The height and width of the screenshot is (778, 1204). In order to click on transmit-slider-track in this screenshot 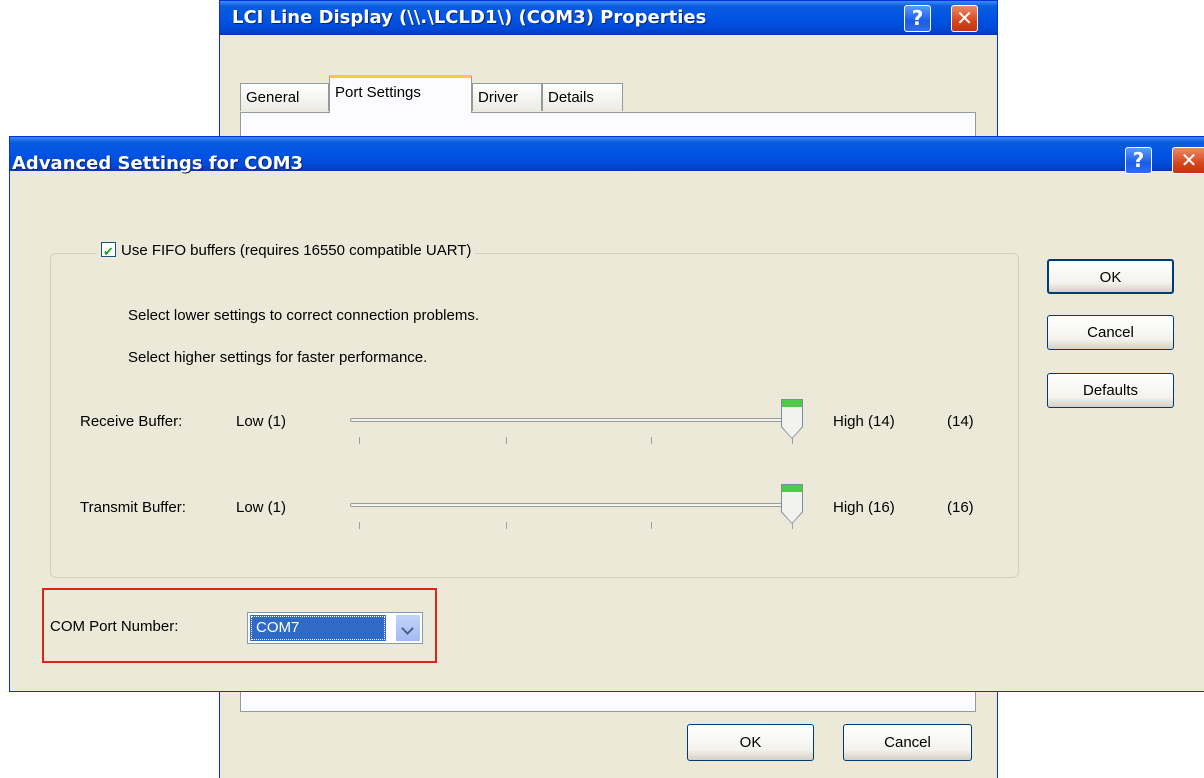, I will do `click(575, 505)`.